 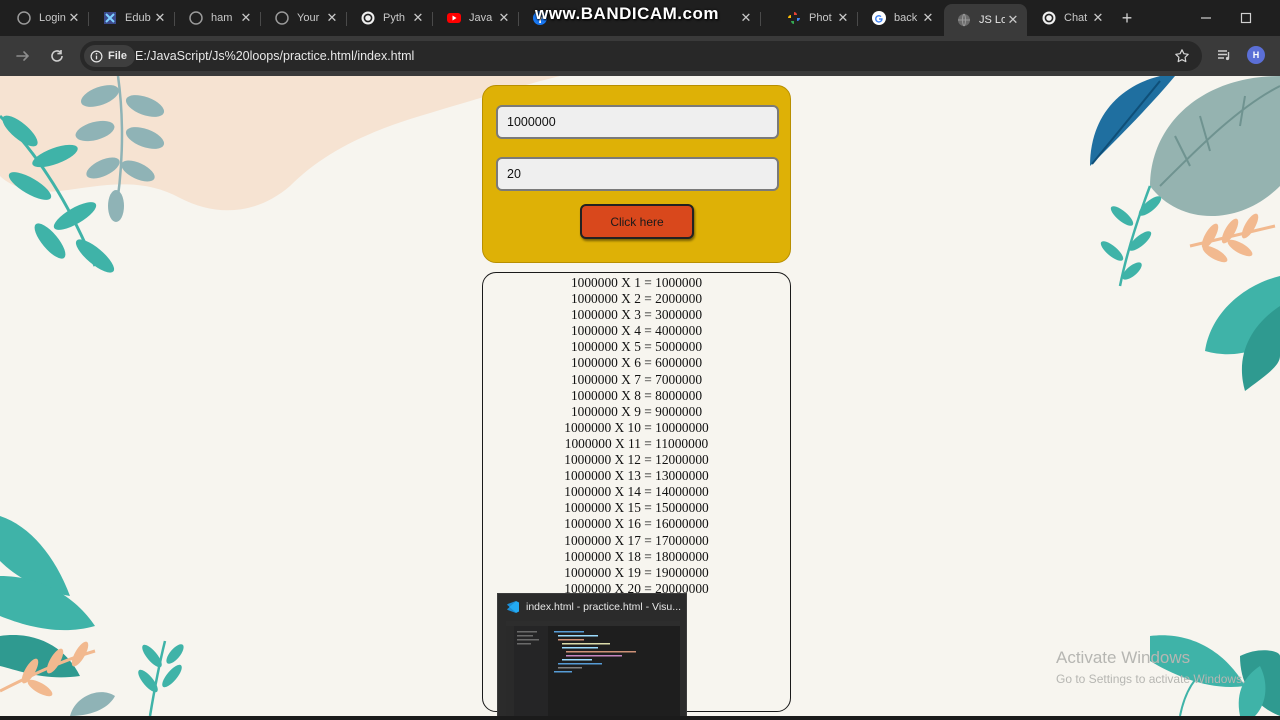 I want to click on input-form-card: Click here, so click(x=636, y=174).